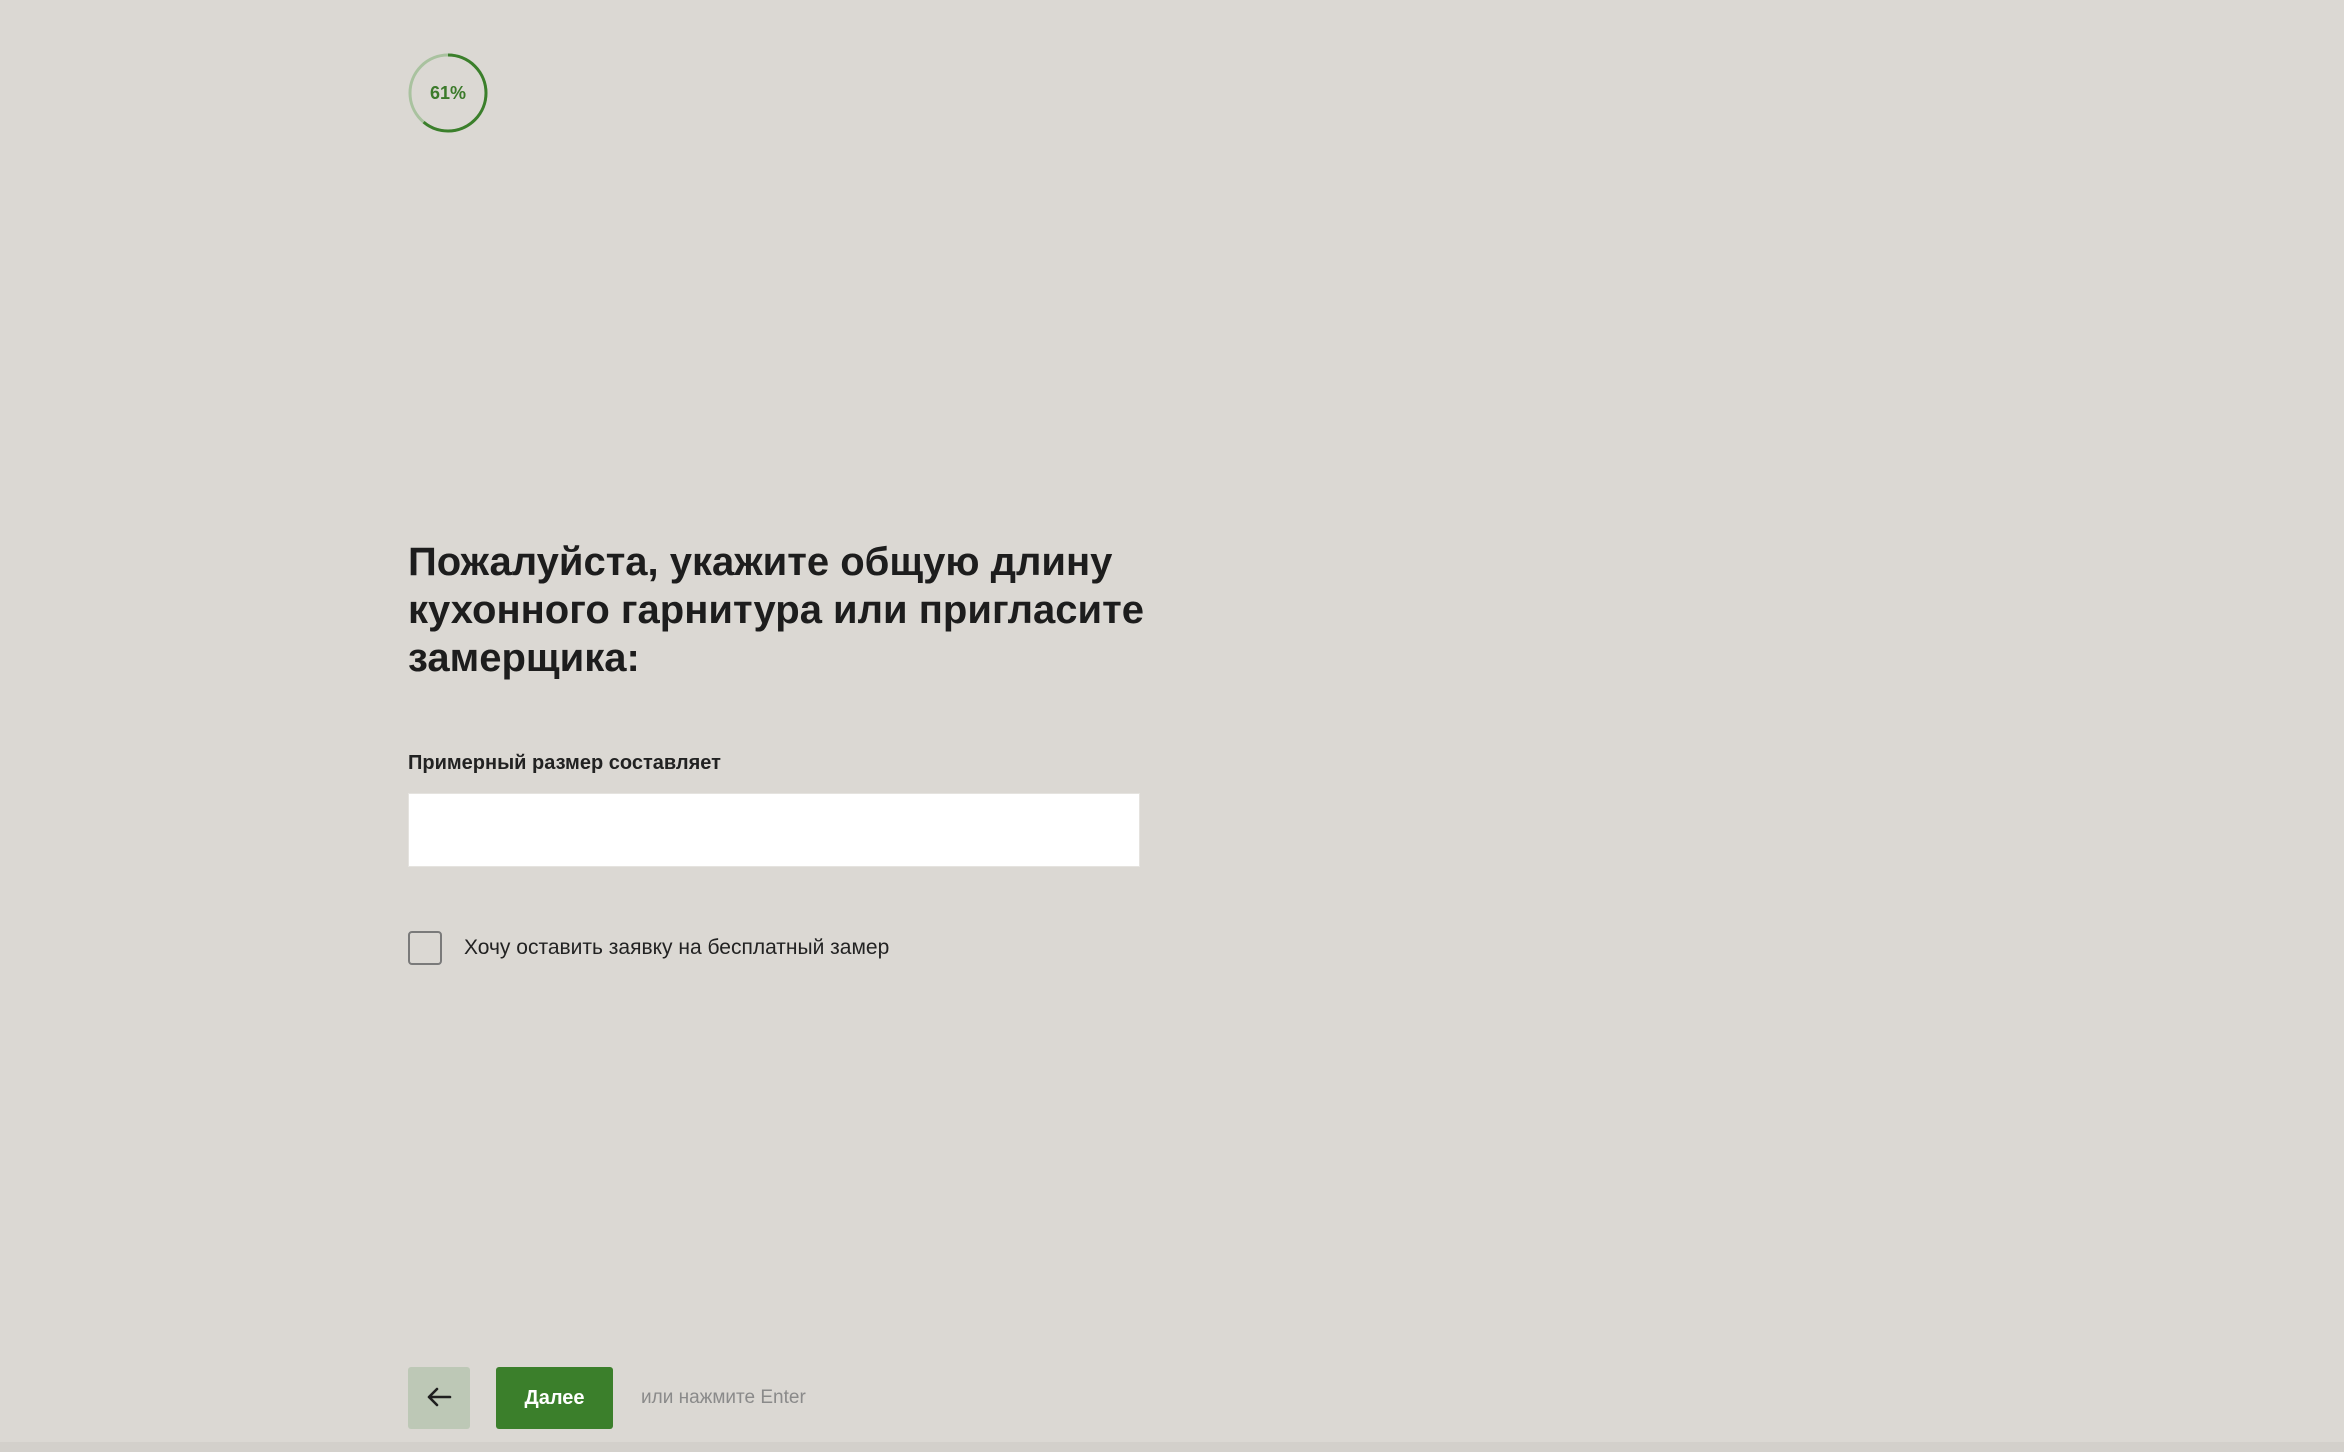  I want to click on free-measure-checkbox-row: Хочу оставить заявку на бесплатный замер, so click(648, 948).